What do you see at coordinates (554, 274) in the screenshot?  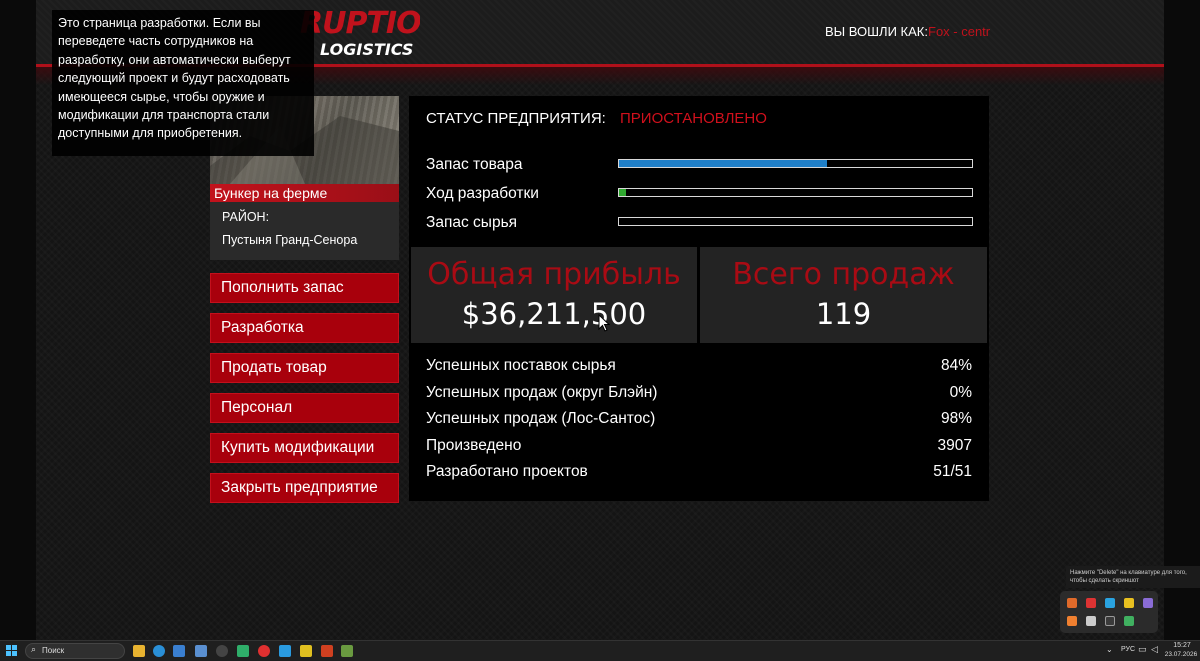 I see `total-profit-title: Общая прибыль` at bounding box center [554, 274].